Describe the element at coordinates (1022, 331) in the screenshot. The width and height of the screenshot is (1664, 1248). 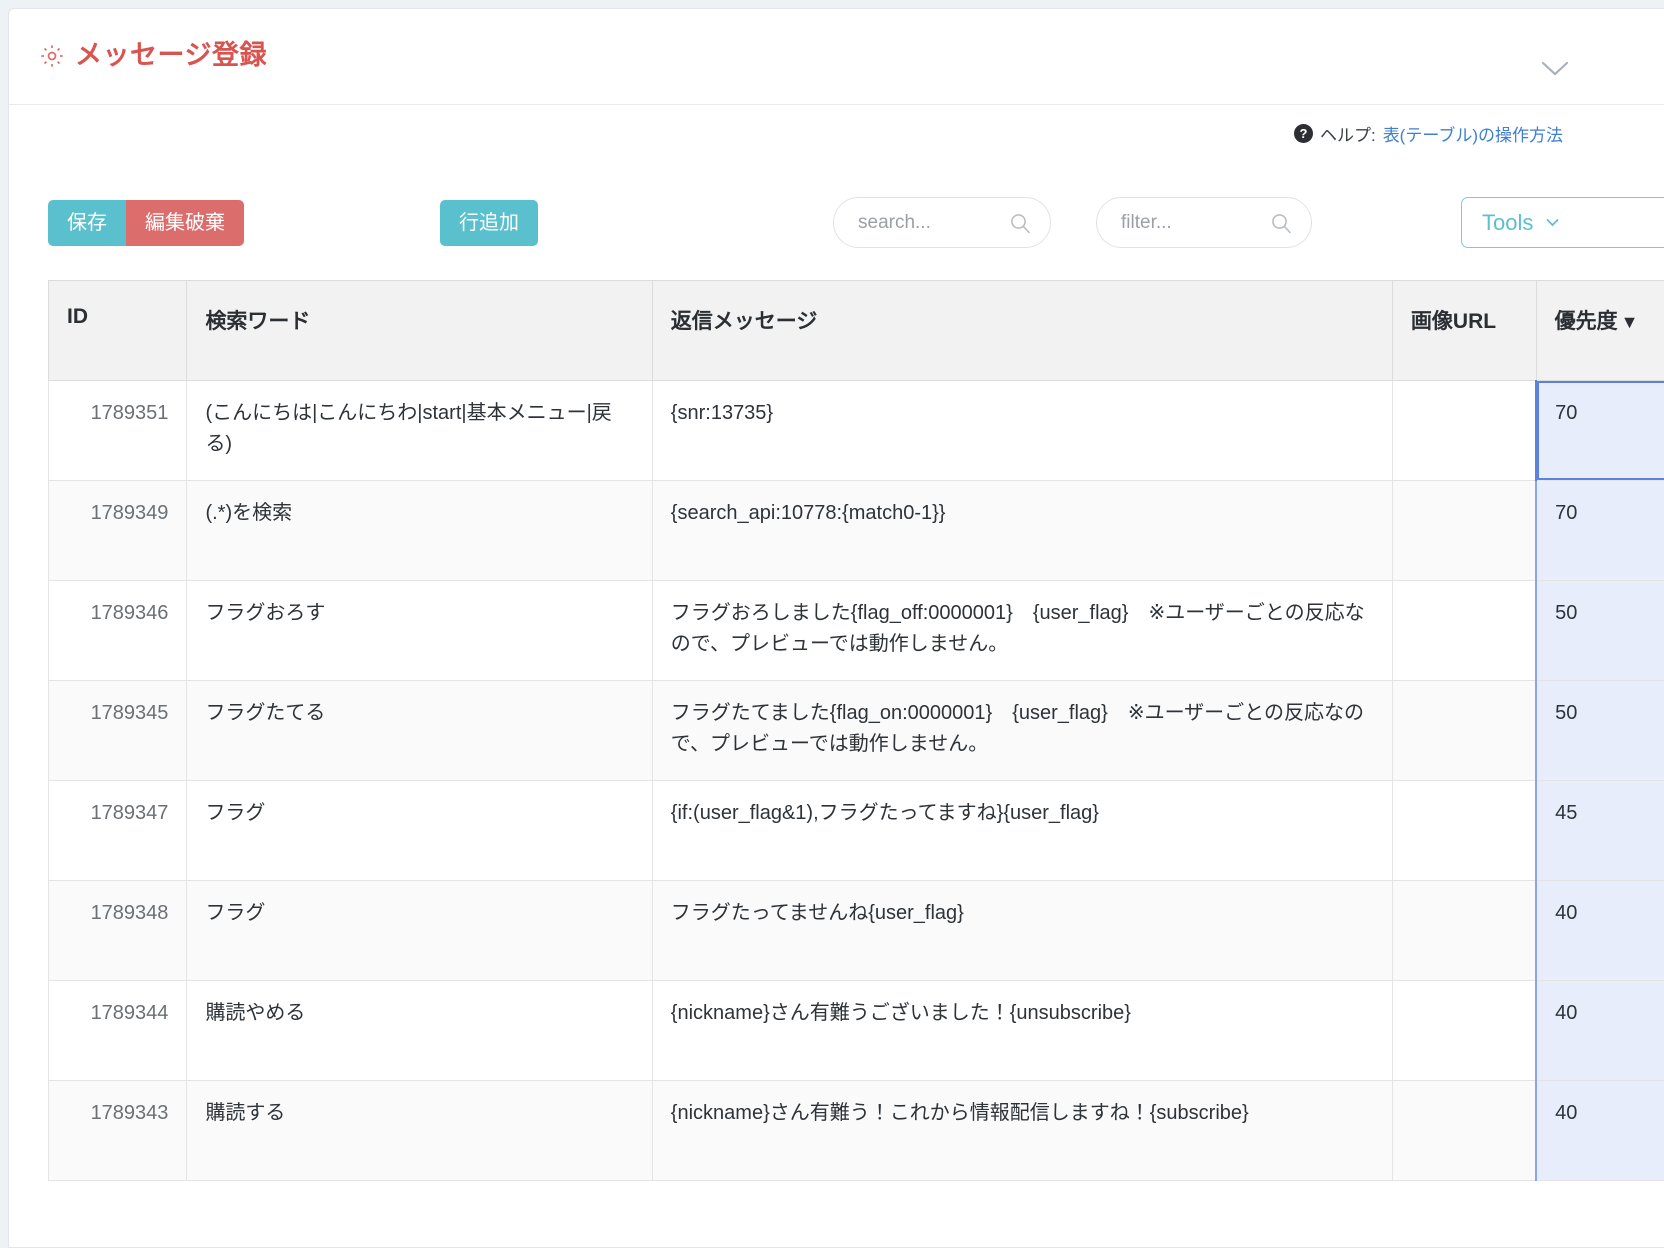
I see `column-header-message: 返信メッセージ` at that location.